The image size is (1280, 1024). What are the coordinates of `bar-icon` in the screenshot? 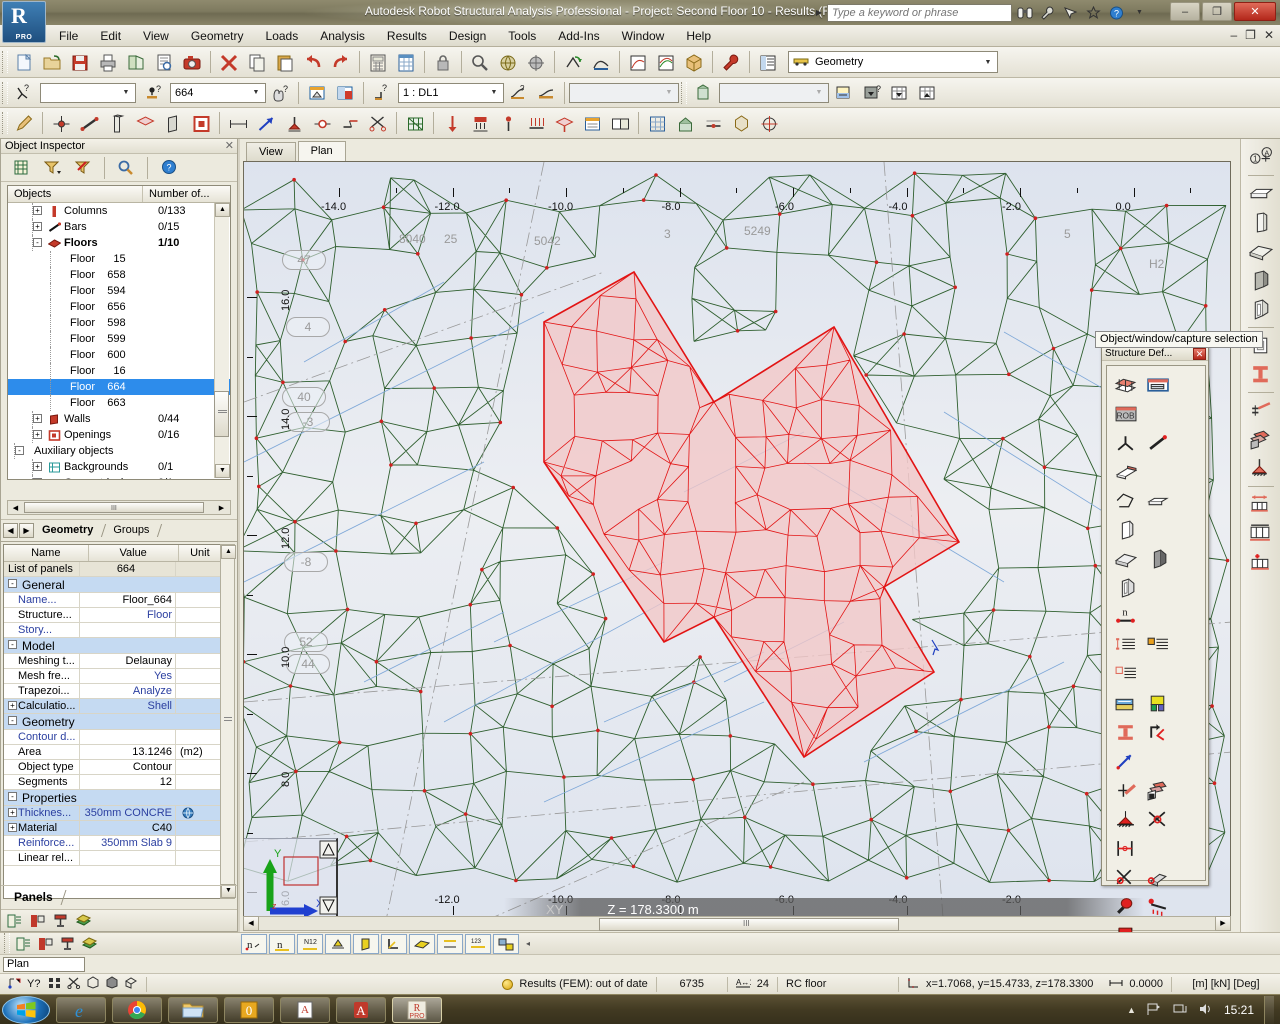 It's located at (89, 123).